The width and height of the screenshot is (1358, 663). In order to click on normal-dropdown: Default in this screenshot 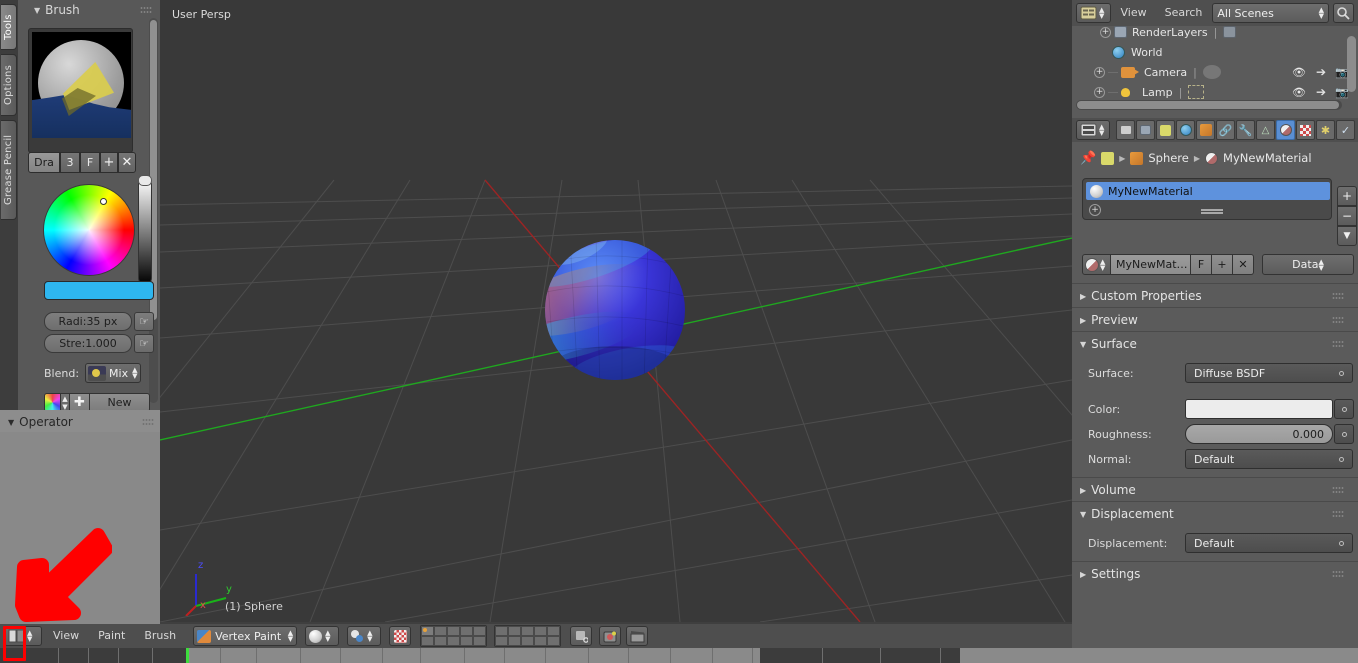, I will do `click(1269, 459)`.